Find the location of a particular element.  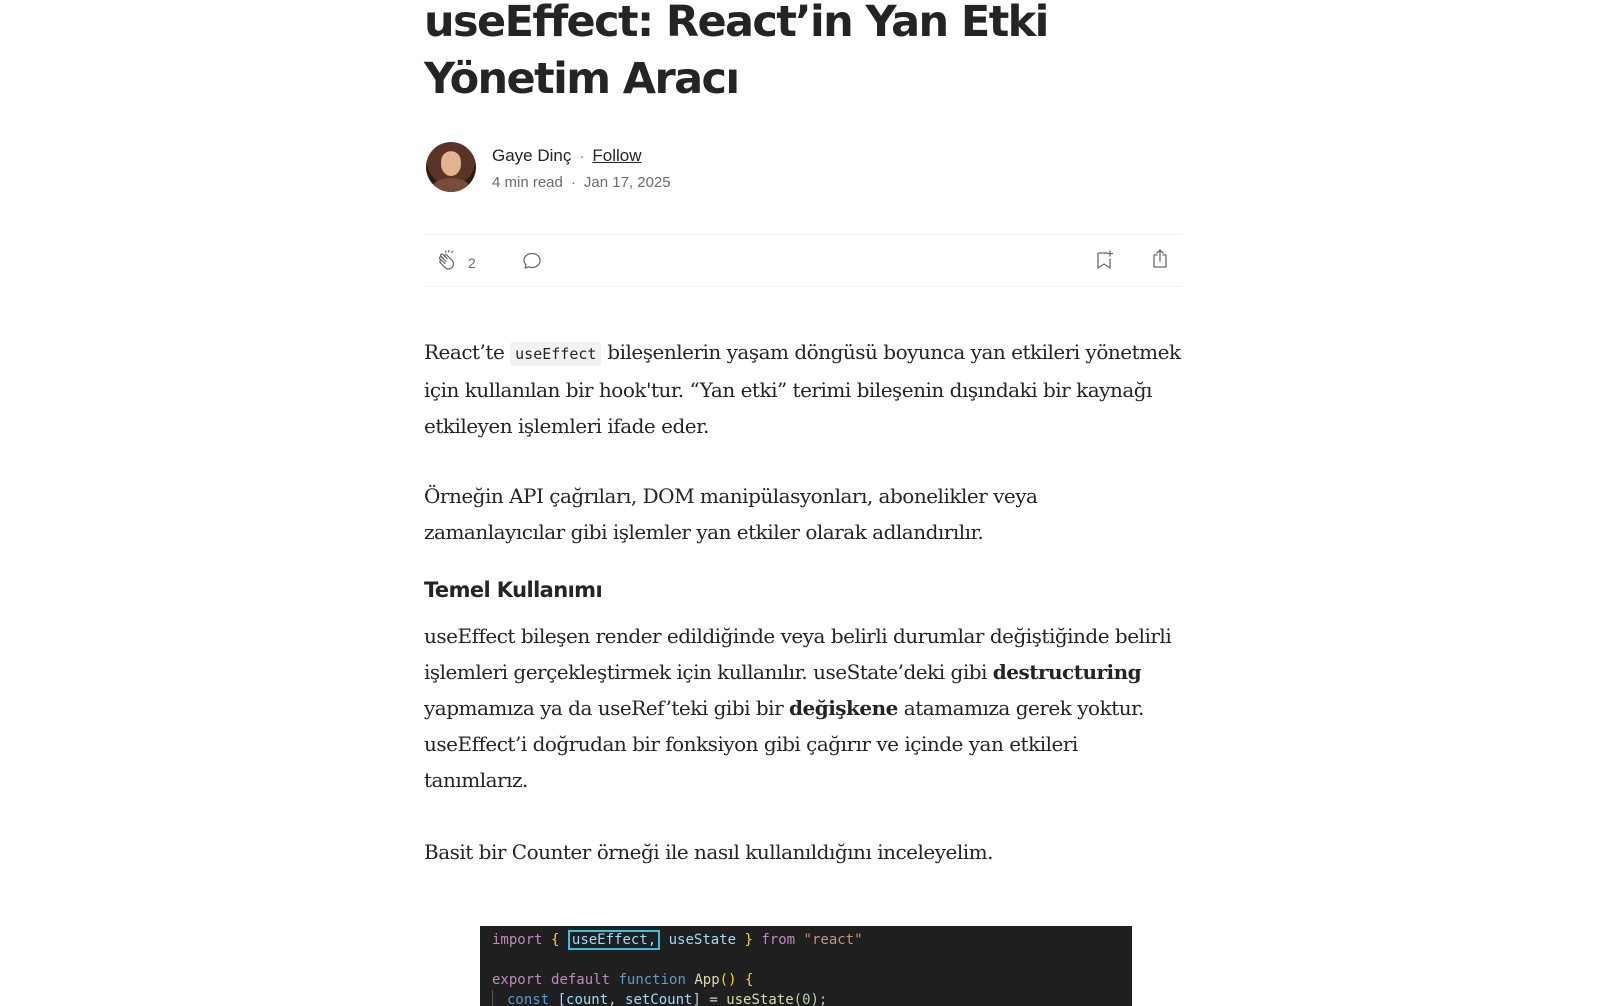

avatar is located at coordinates (451, 167).